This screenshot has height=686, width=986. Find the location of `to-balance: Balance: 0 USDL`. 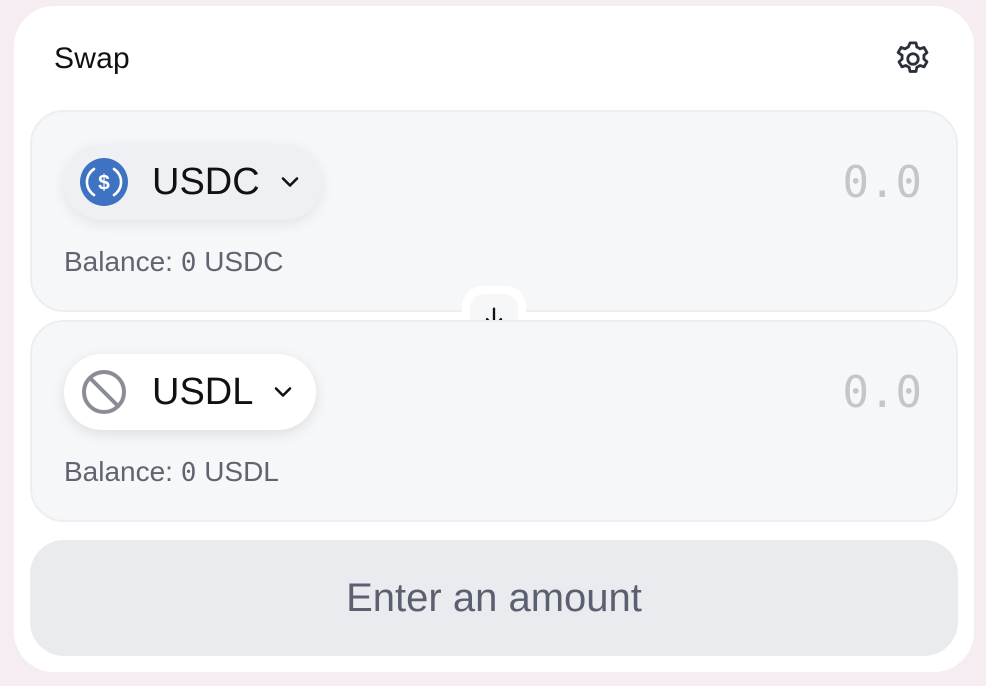

to-balance: Balance: 0 USDL is located at coordinates (171, 472).